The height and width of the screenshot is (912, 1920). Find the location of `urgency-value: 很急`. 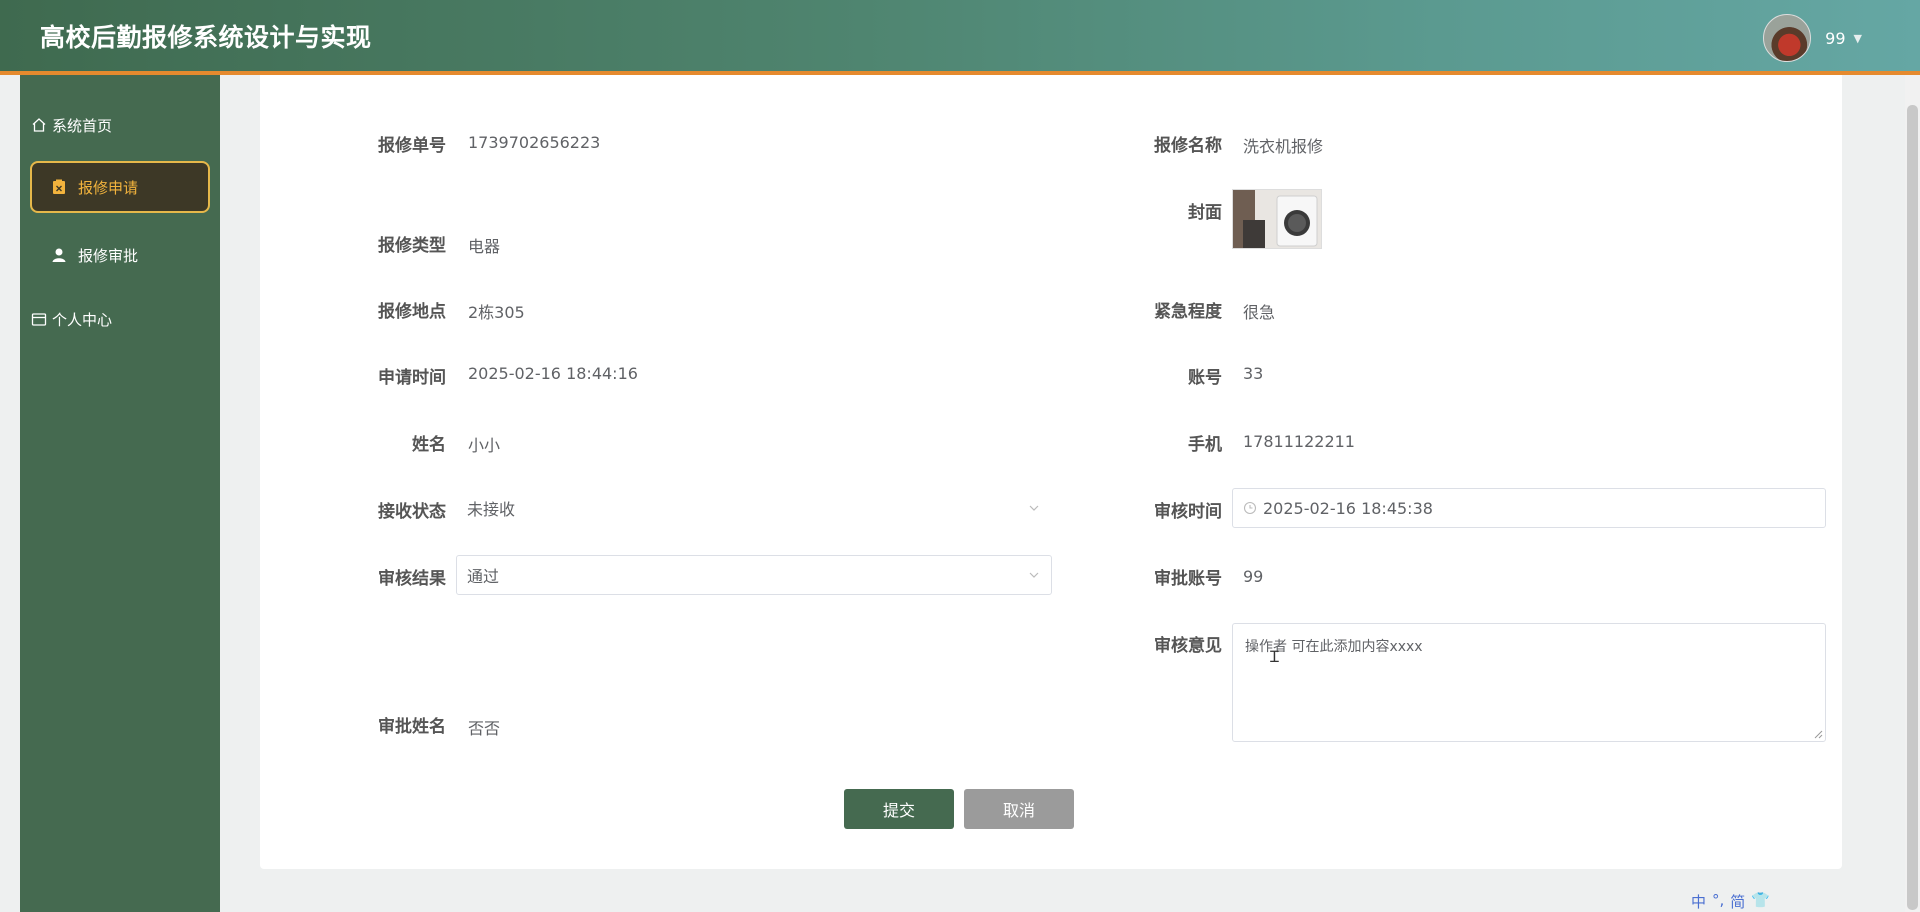

urgency-value: 很急 is located at coordinates (1259, 312).